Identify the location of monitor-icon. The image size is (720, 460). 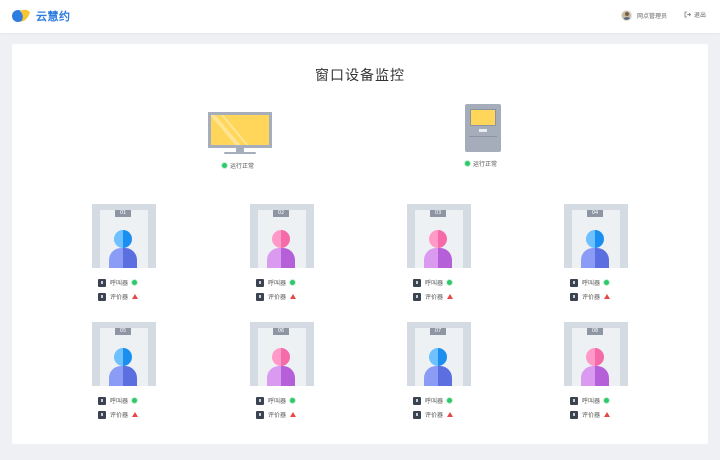
(240, 130).